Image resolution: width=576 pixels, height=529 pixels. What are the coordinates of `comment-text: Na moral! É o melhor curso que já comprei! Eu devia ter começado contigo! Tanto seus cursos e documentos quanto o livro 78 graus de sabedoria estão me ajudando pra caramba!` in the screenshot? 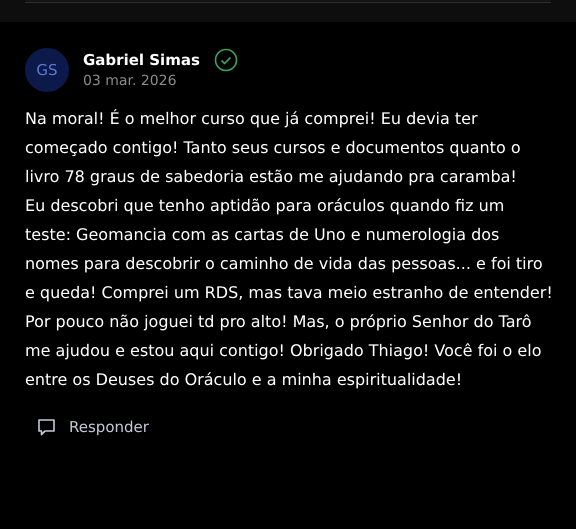 It's located at (273, 148).